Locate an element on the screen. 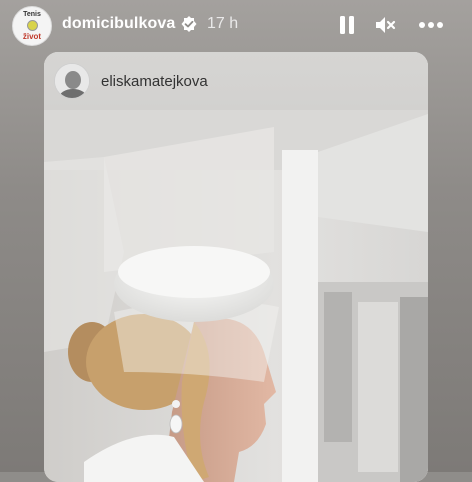  profile-avatar: Tenis život is located at coordinates (32, 26).